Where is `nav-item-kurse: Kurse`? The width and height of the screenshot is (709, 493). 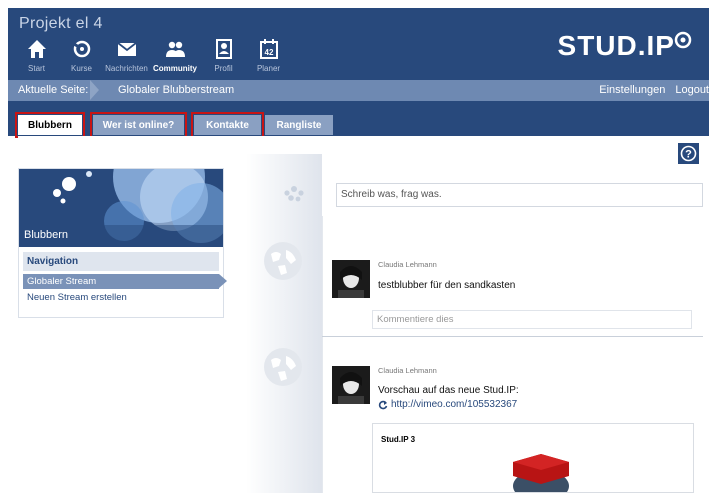 nav-item-kurse: Kurse is located at coordinates (81, 58).